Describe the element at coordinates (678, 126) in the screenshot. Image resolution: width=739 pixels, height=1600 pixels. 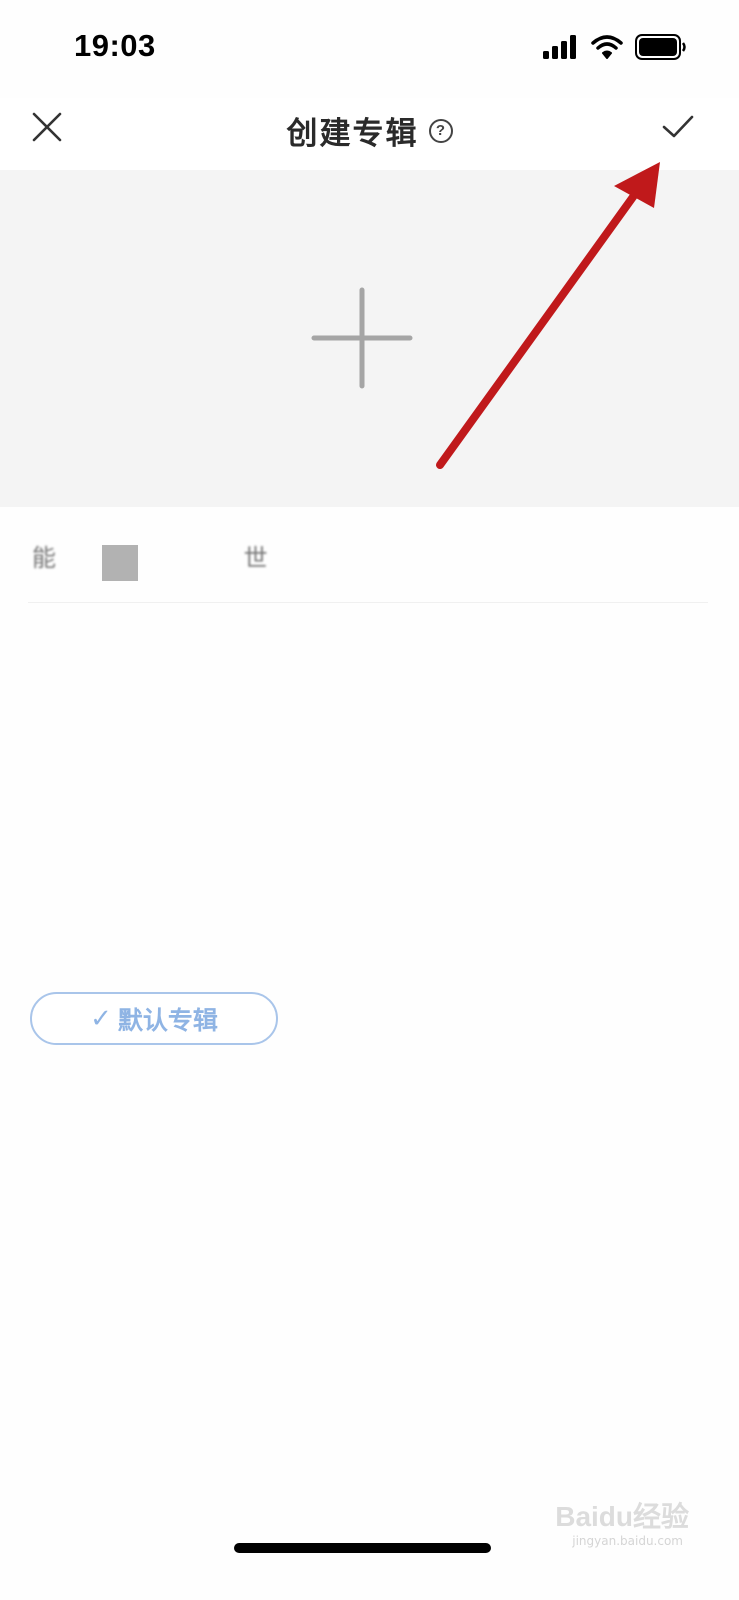
I see `checkmark-icon` at that location.